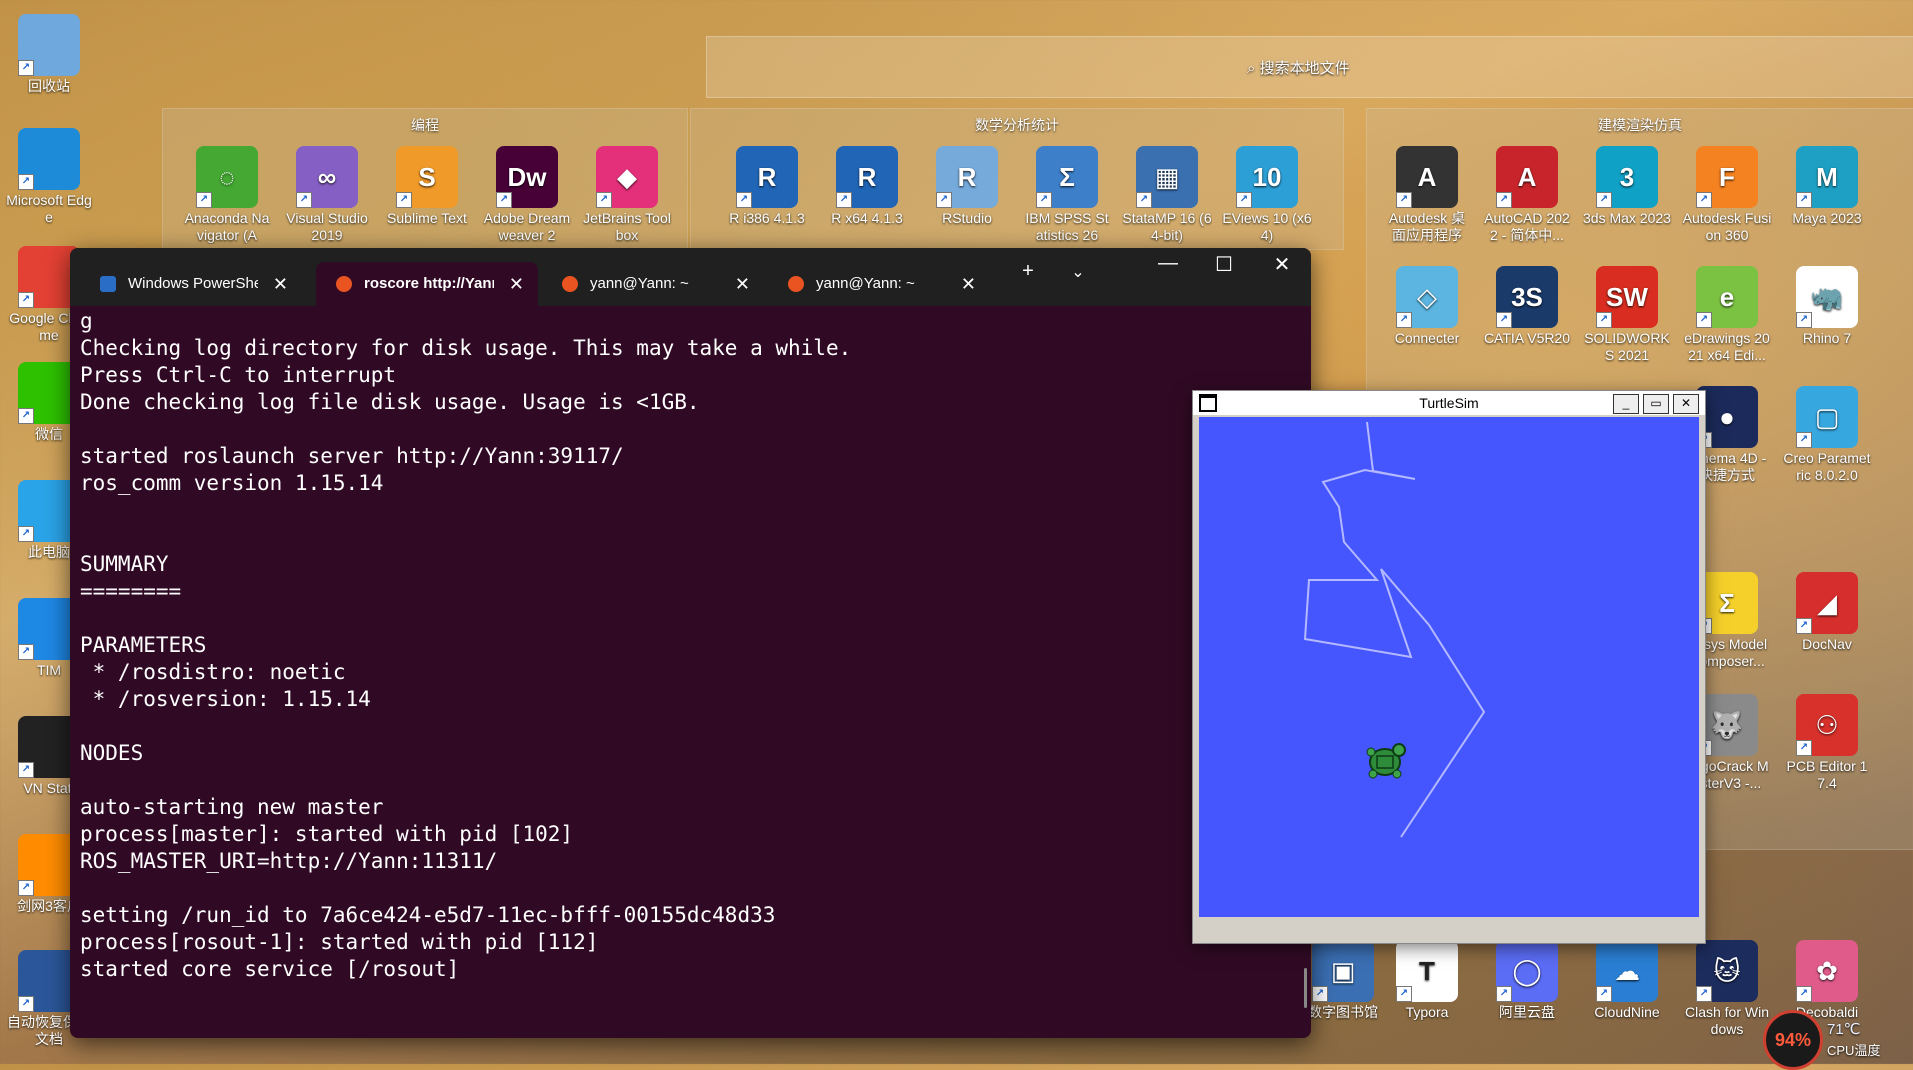  I want to click on desktop-shortcut: M ↗ Maya 2023, so click(1827, 186).